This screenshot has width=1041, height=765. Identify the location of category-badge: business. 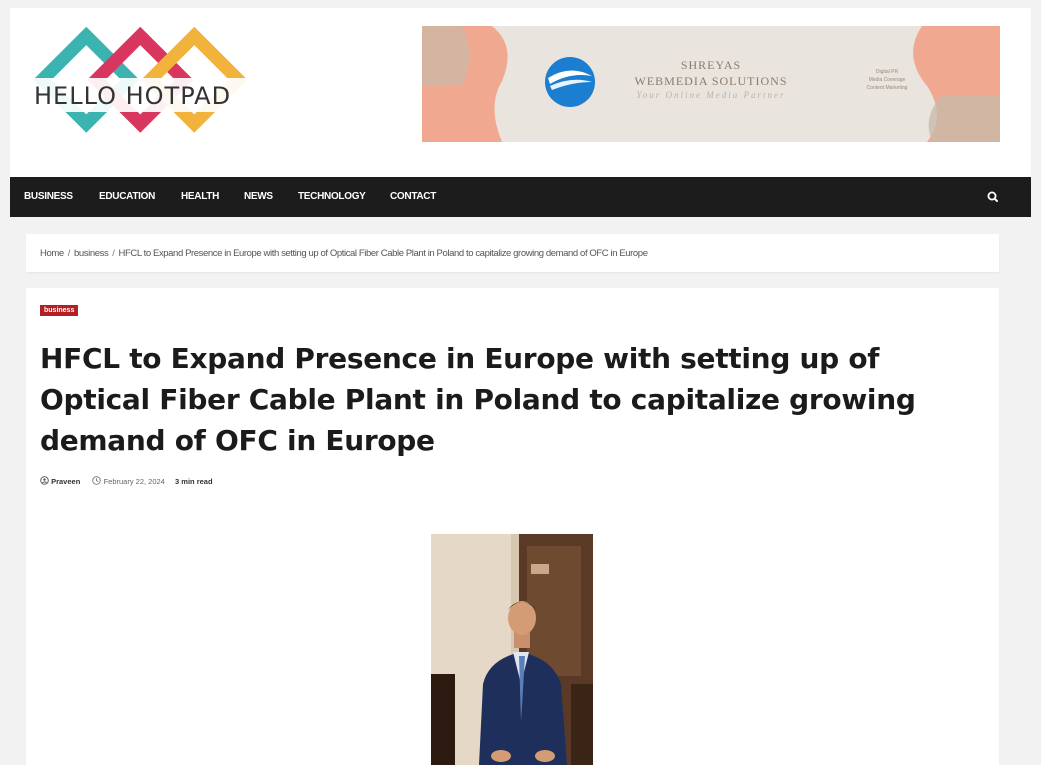
(59, 310).